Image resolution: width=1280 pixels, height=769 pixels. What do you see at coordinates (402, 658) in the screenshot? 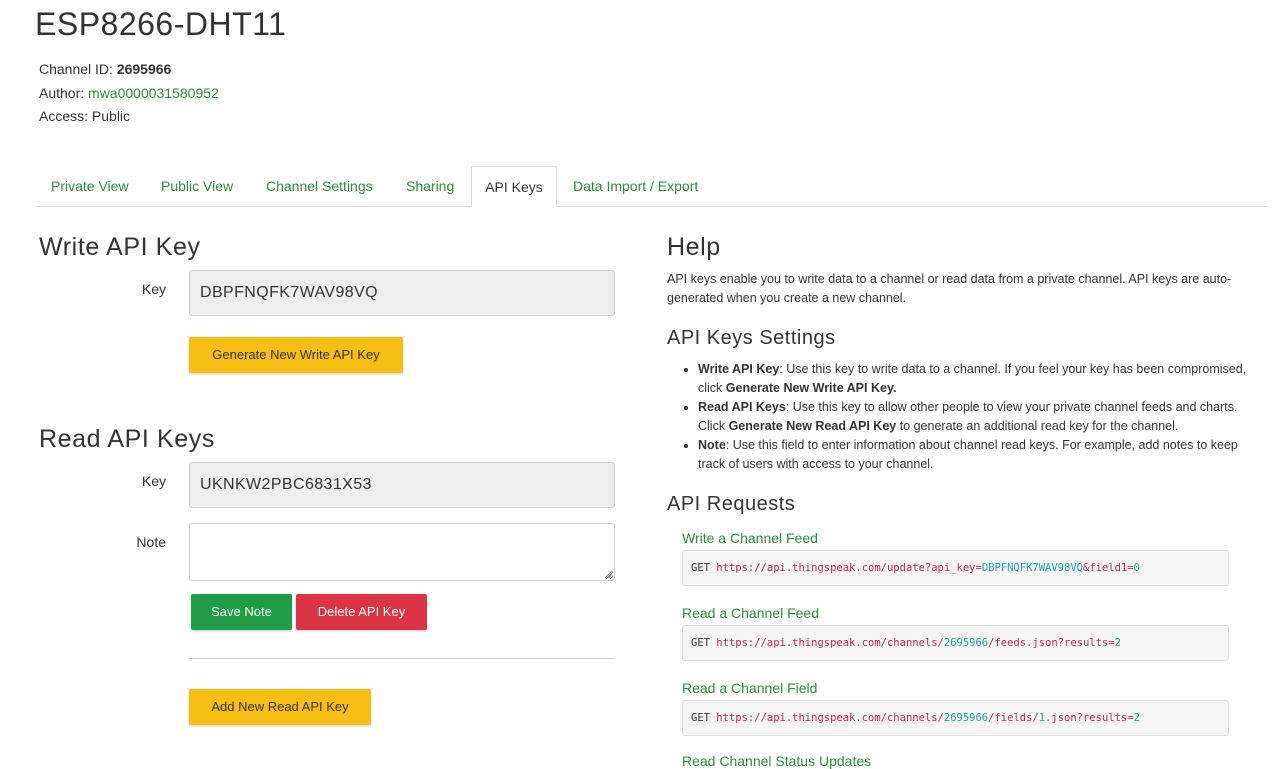
I see `section-divider` at bounding box center [402, 658].